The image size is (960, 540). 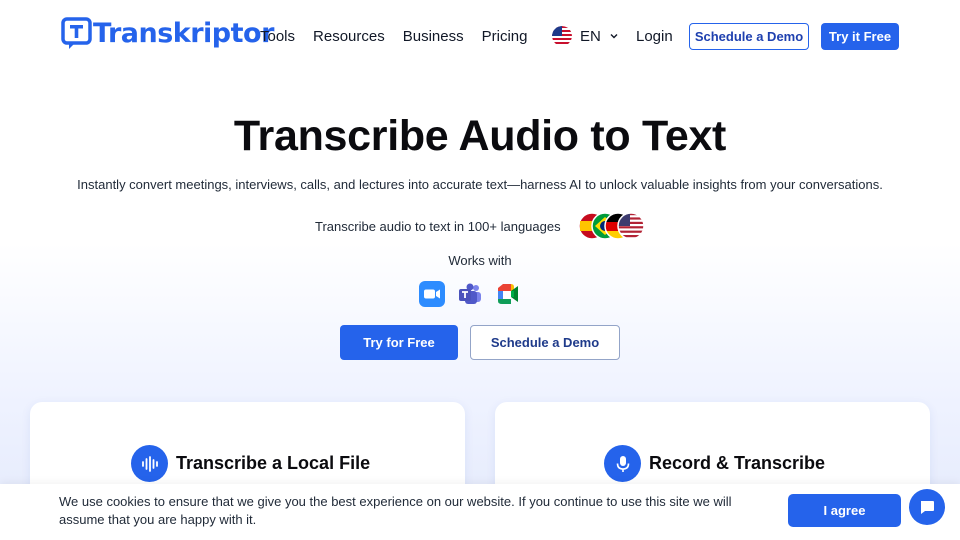 I want to click on logo-text: Transkriptor, so click(x=183, y=33).